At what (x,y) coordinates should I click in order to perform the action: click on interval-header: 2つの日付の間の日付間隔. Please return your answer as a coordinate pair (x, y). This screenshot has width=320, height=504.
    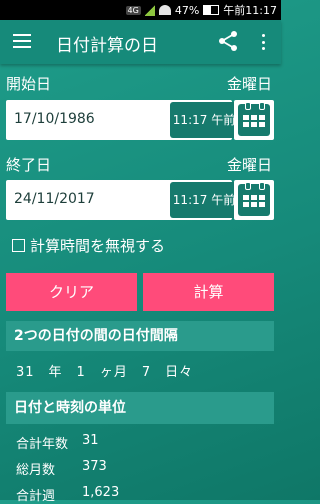
    Looking at the image, I should click on (140, 336).